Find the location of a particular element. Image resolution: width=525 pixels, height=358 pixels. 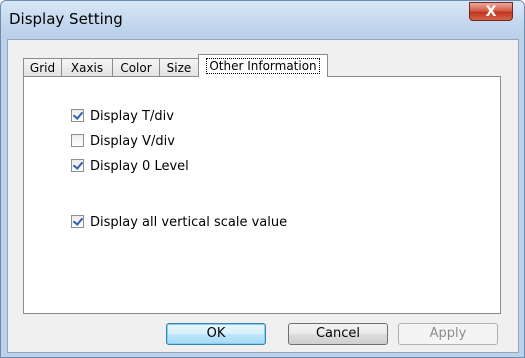

close-button: X is located at coordinates (491, 11).